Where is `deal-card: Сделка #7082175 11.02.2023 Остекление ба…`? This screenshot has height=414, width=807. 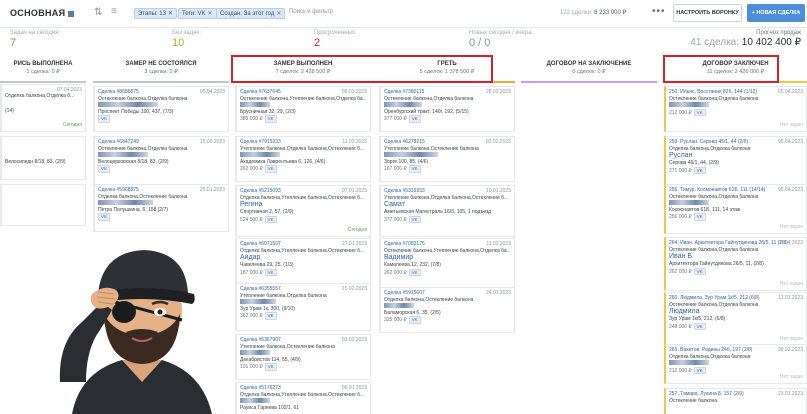
deal-card: Сделка #7082175 11.02.2023 Остекление ба… is located at coordinates (447, 263).